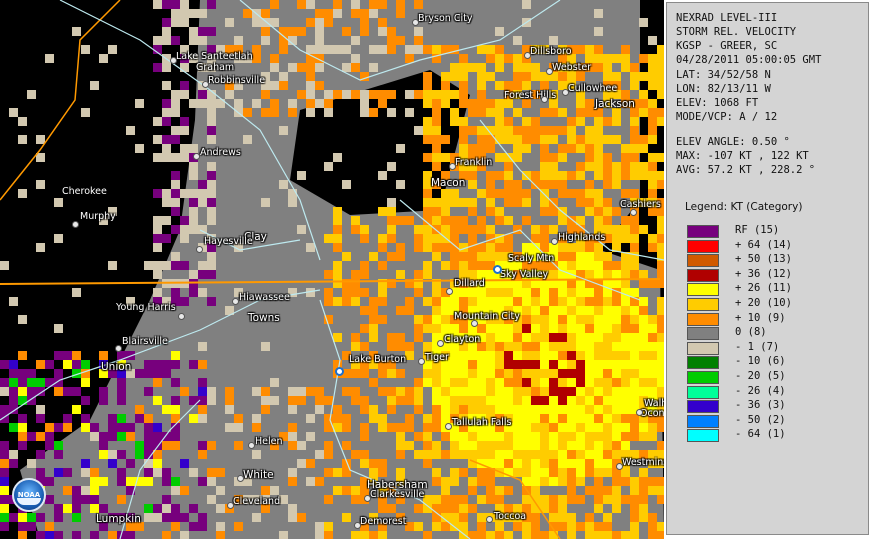 The width and height of the screenshot is (872, 539). I want to click on city-dot, so click(173, 60).